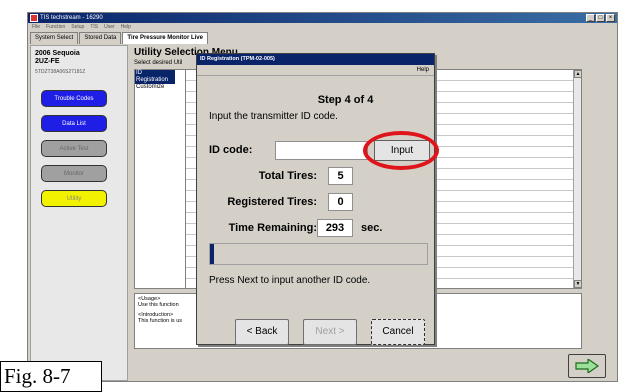 The width and height of the screenshot is (628, 392). I want to click on id-code-field, so click(321, 150).